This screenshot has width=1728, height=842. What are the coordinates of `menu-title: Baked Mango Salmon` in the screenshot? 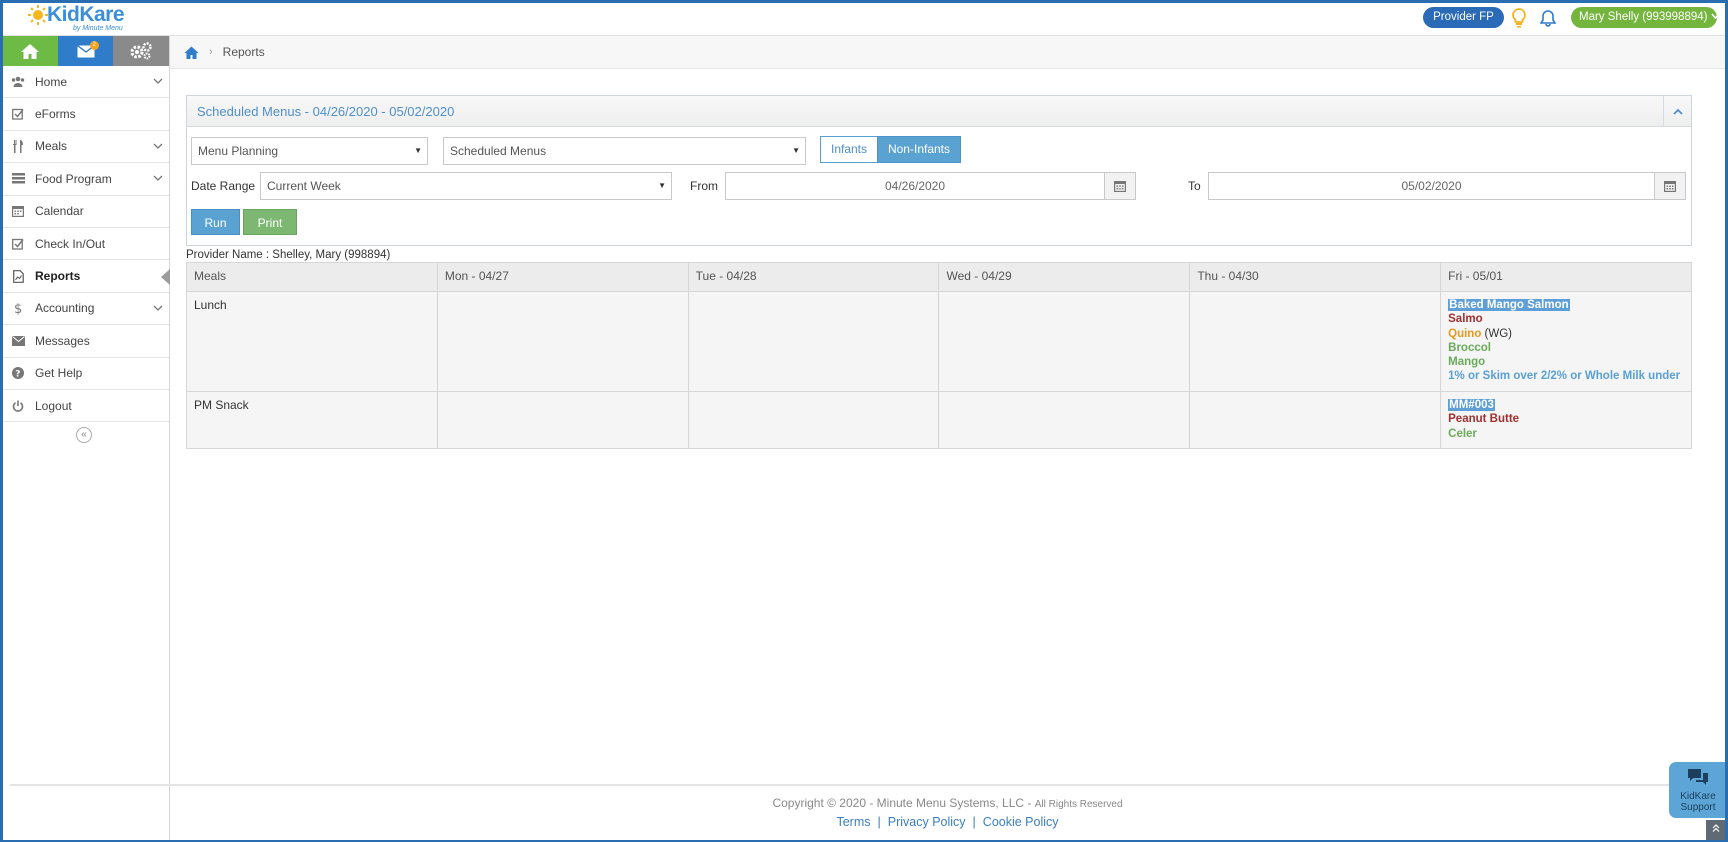 It's located at (1566, 305).